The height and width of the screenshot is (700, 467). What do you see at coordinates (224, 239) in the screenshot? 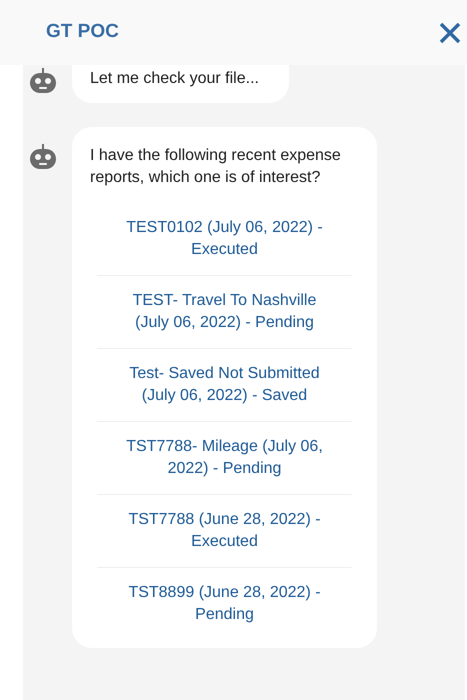
I see `option-link: TEST0102 (July 06, 2022) - Executed` at bounding box center [224, 239].